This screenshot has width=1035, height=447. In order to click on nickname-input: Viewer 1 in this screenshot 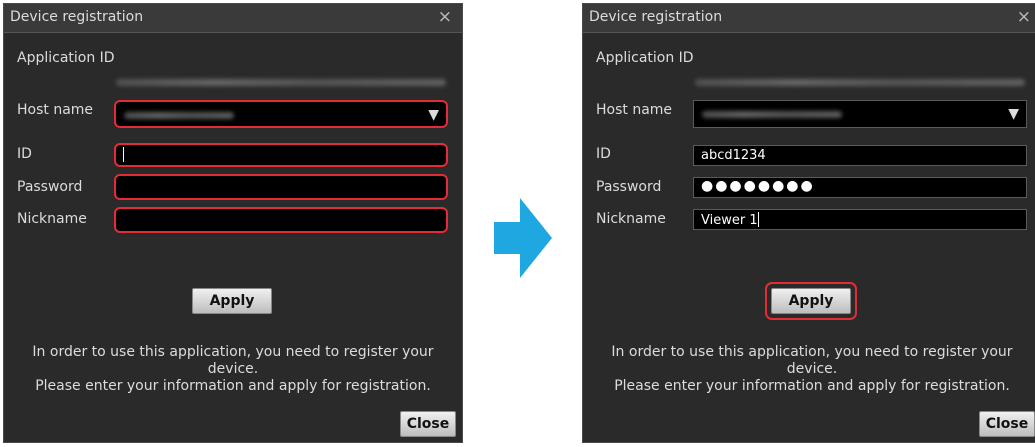, I will do `click(860, 219)`.